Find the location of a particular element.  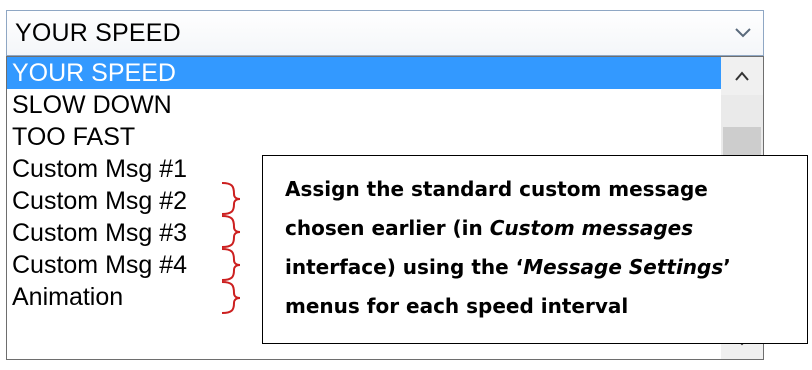

callout-line-2: chosen earlier (in Custom messages is located at coordinates (489, 228).